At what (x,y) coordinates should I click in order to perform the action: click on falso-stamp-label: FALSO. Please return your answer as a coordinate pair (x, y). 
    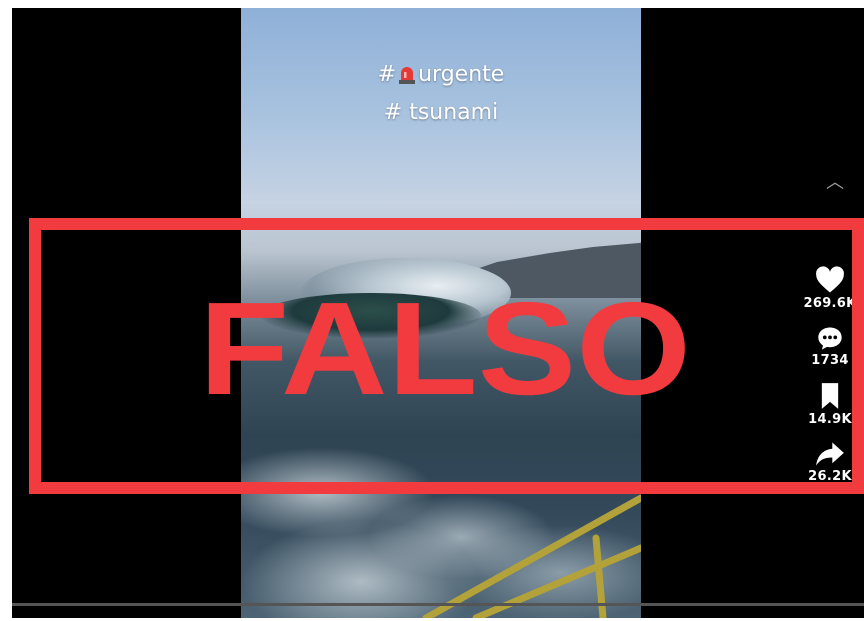
    Looking at the image, I should click on (445, 345).